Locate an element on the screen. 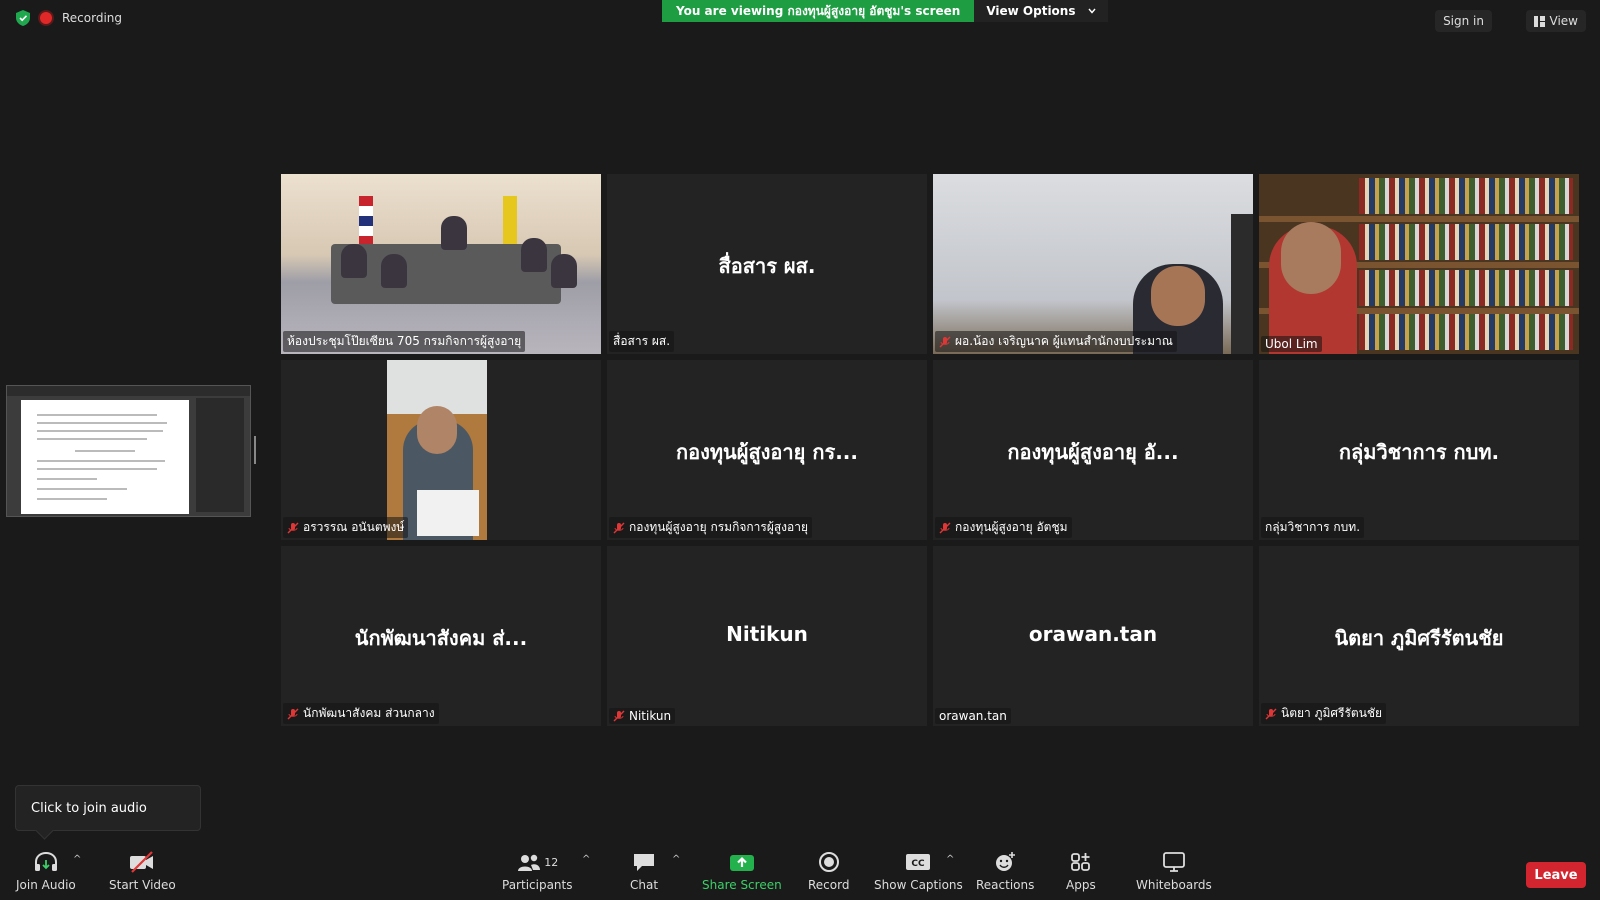 The height and width of the screenshot is (900, 1600). join-audio-label: Join Audio is located at coordinates (46, 885).